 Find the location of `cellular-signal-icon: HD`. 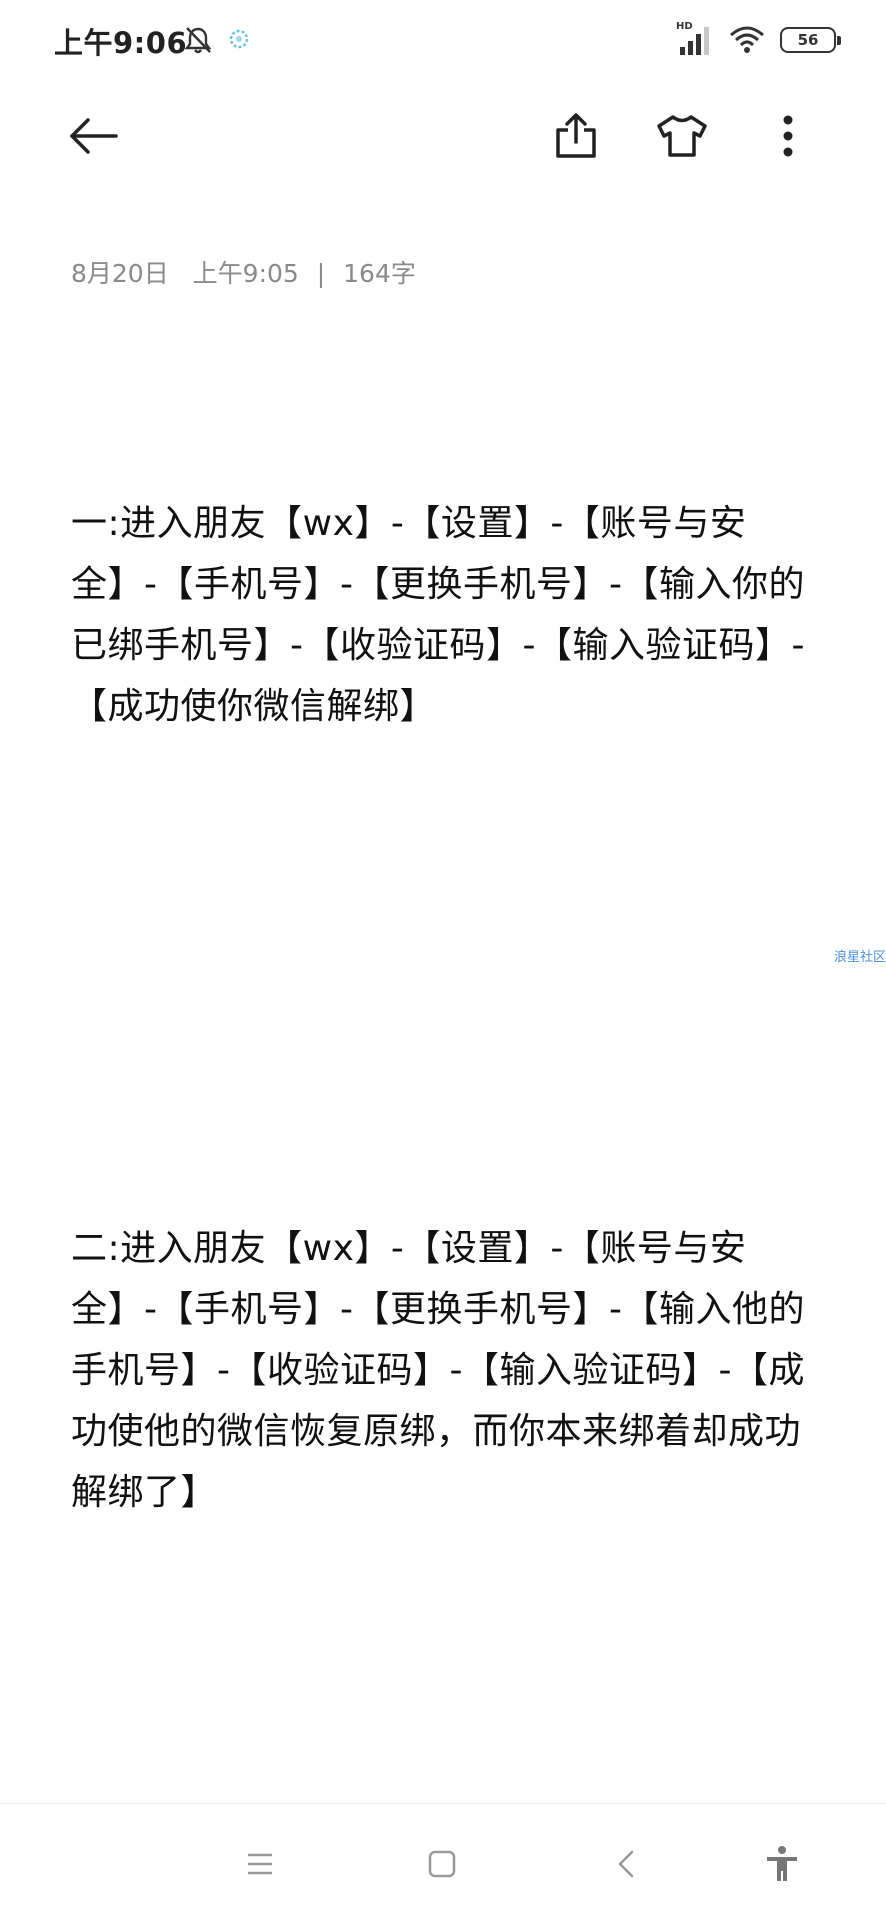

cellular-signal-icon: HD is located at coordinates (695, 39).